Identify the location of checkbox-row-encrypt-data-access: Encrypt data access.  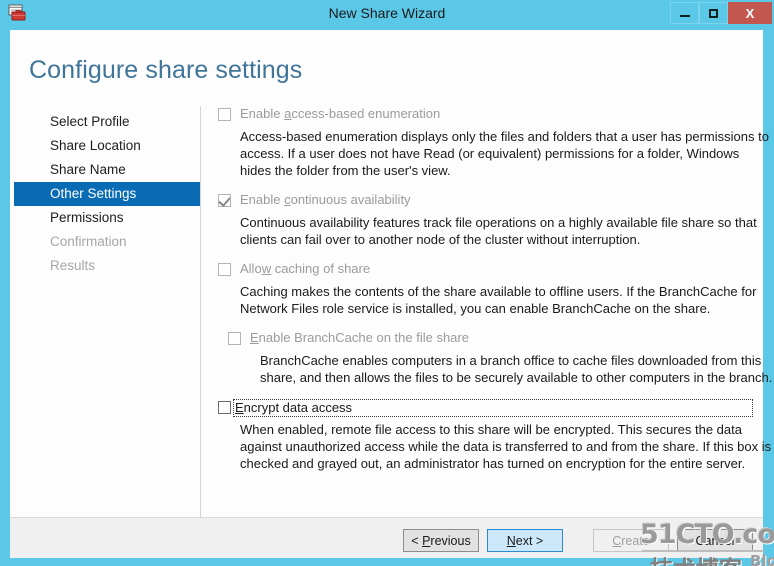
(488, 408).